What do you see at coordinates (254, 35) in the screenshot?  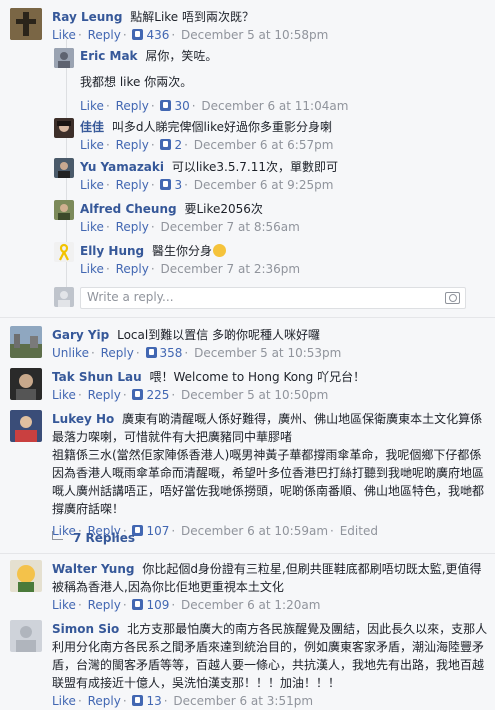 I see `timestamp: December 5 at 10:58pm` at bounding box center [254, 35].